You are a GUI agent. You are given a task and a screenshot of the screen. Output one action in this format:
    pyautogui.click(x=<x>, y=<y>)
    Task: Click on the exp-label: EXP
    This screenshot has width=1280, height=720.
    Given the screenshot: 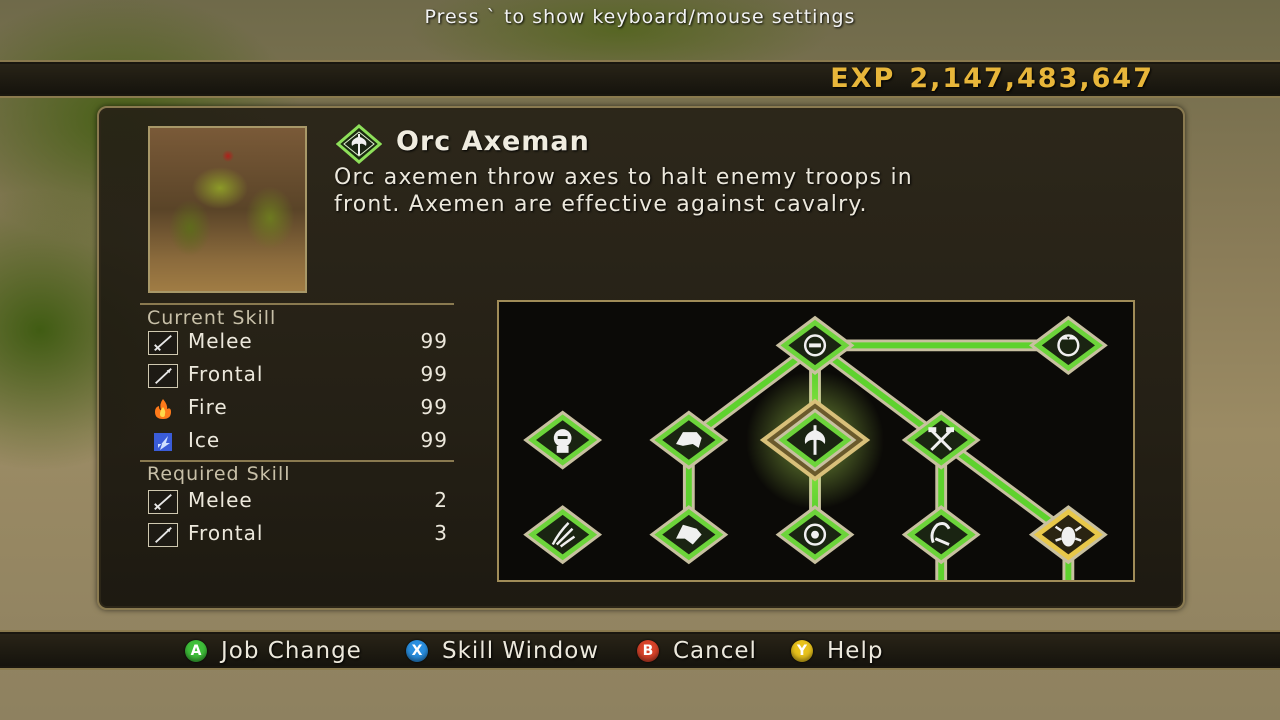 What is the action you would take?
    pyautogui.click(x=863, y=78)
    